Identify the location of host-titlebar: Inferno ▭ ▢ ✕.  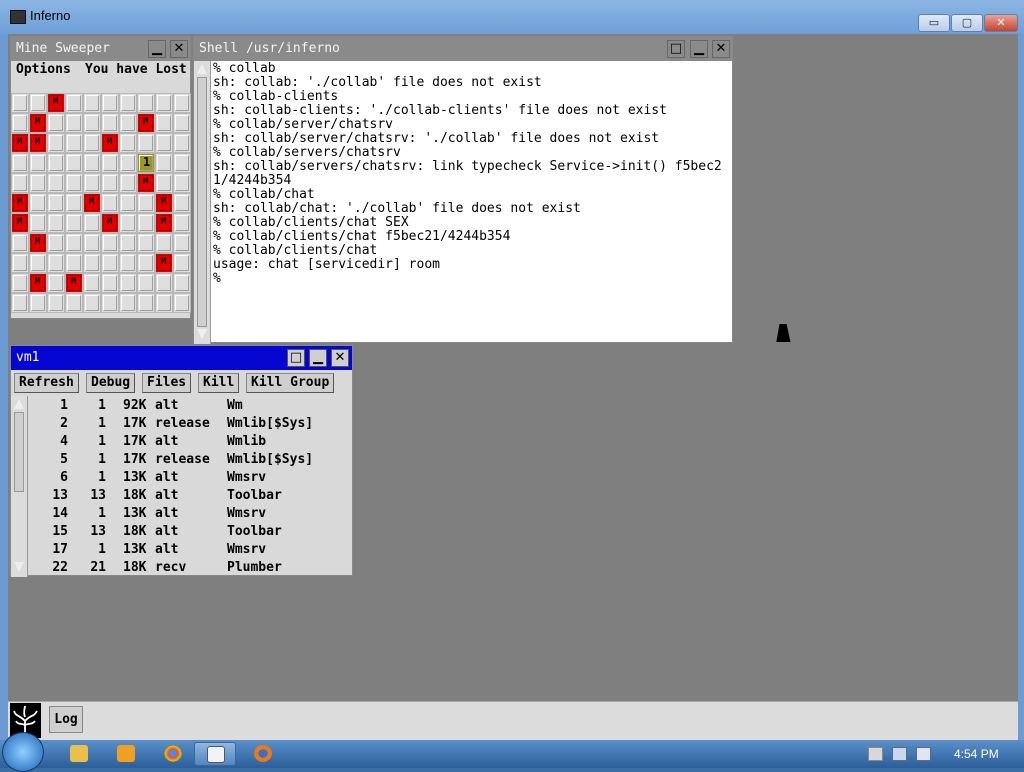
(512, 17).